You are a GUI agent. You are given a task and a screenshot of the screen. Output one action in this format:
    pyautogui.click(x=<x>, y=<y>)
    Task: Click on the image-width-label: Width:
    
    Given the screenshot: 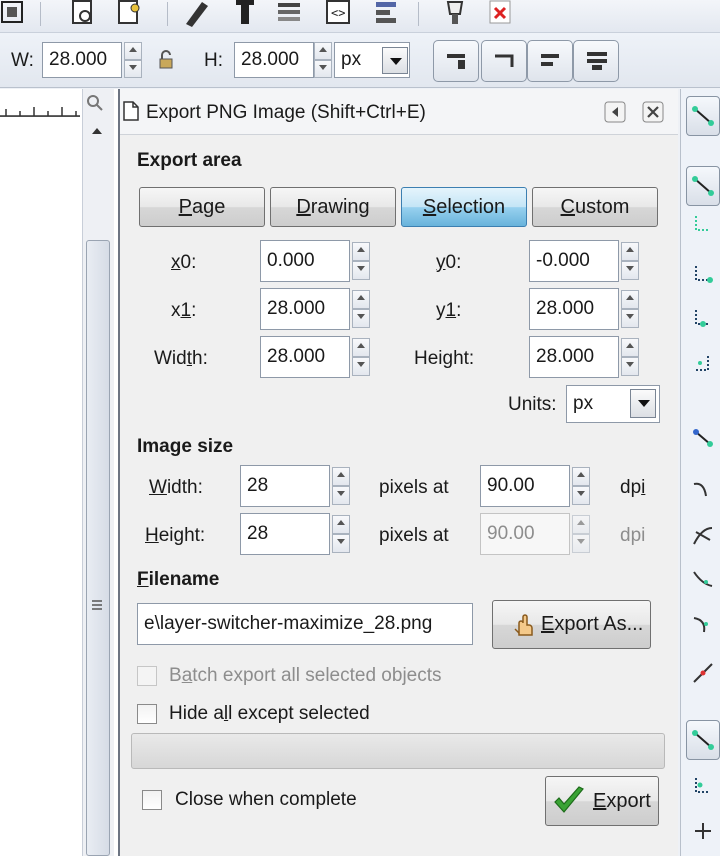 What is the action you would take?
    pyautogui.click(x=176, y=487)
    